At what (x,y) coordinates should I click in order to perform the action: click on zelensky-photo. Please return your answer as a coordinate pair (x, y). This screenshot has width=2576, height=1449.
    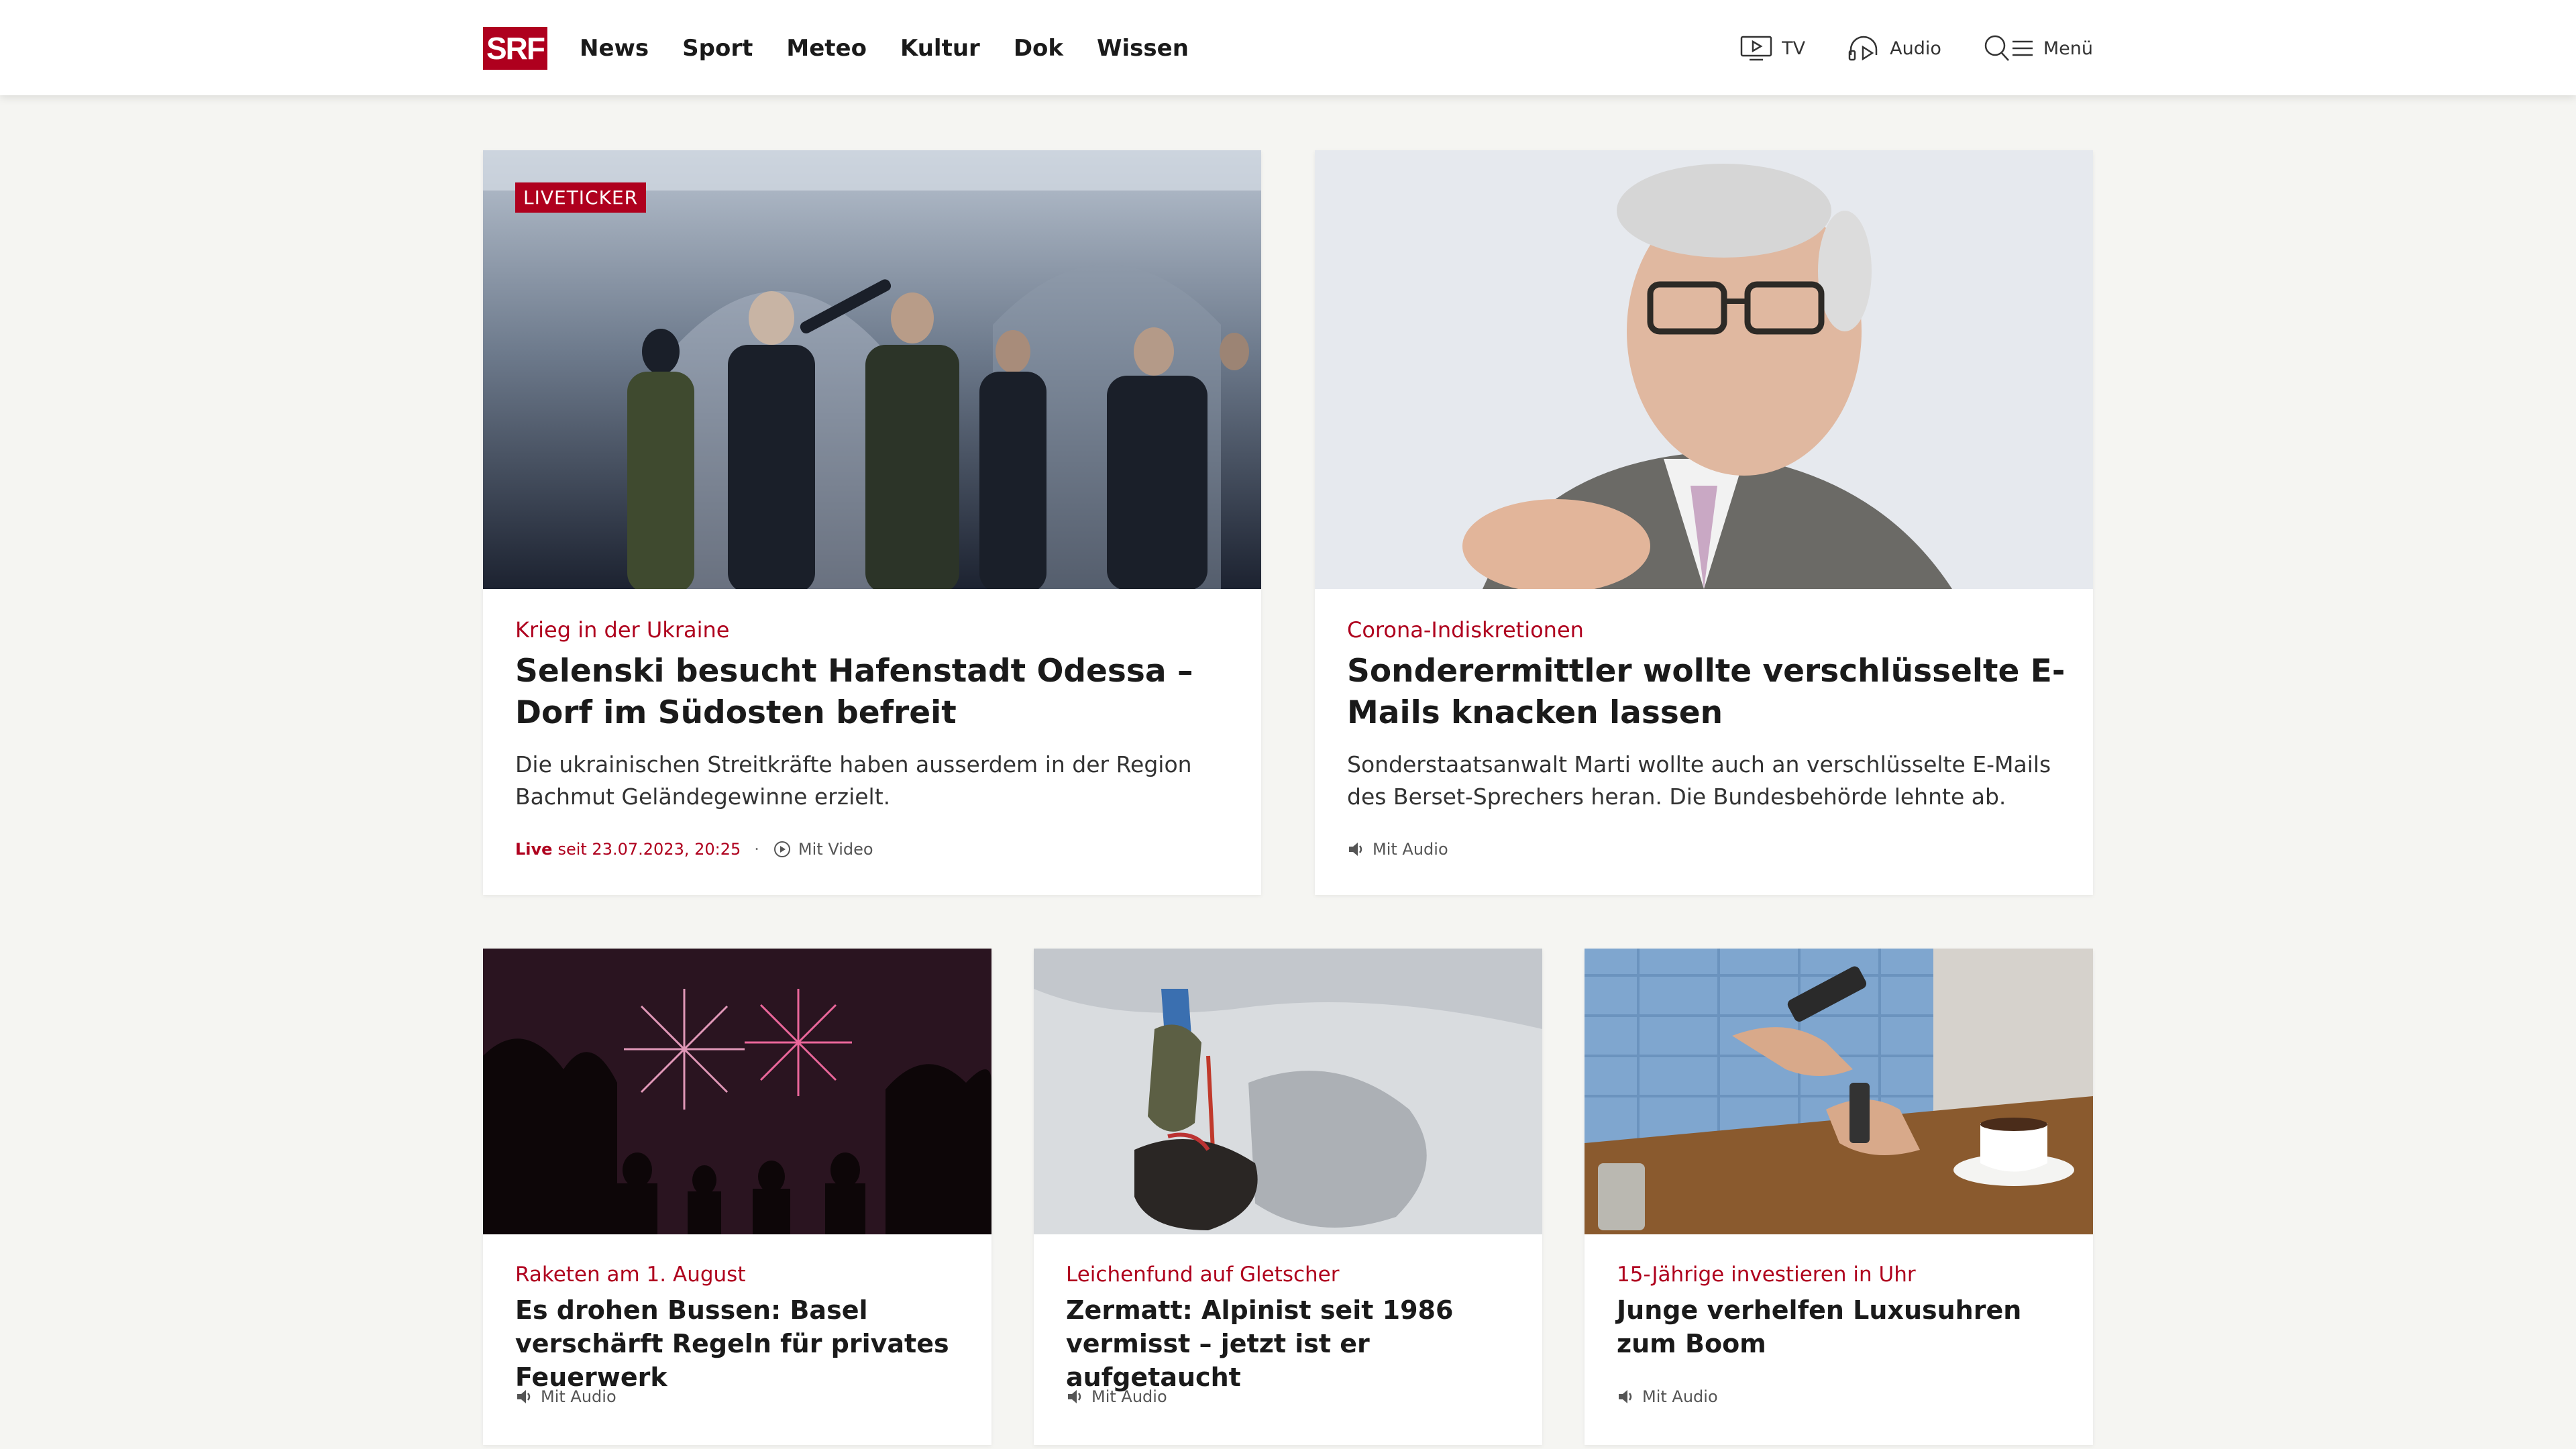
    Looking at the image, I should click on (872, 369).